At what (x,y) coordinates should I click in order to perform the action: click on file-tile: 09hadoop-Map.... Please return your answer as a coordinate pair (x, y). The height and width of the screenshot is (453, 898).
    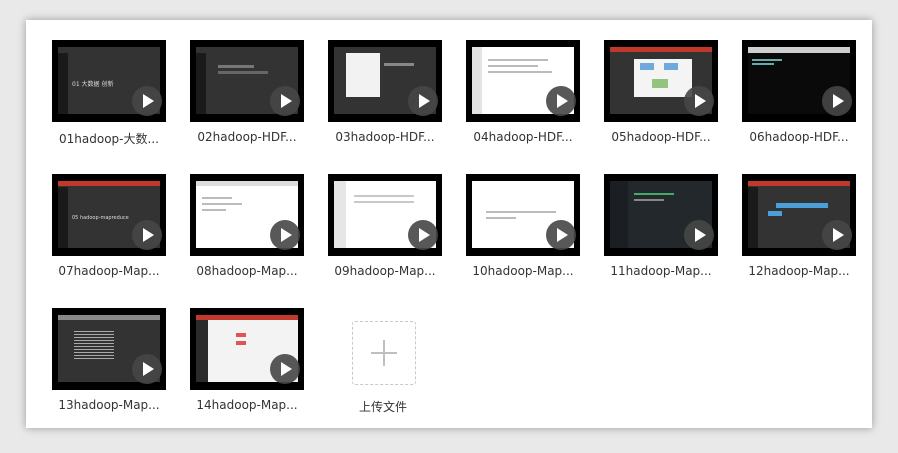
    Looking at the image, I should click on (385, 226).